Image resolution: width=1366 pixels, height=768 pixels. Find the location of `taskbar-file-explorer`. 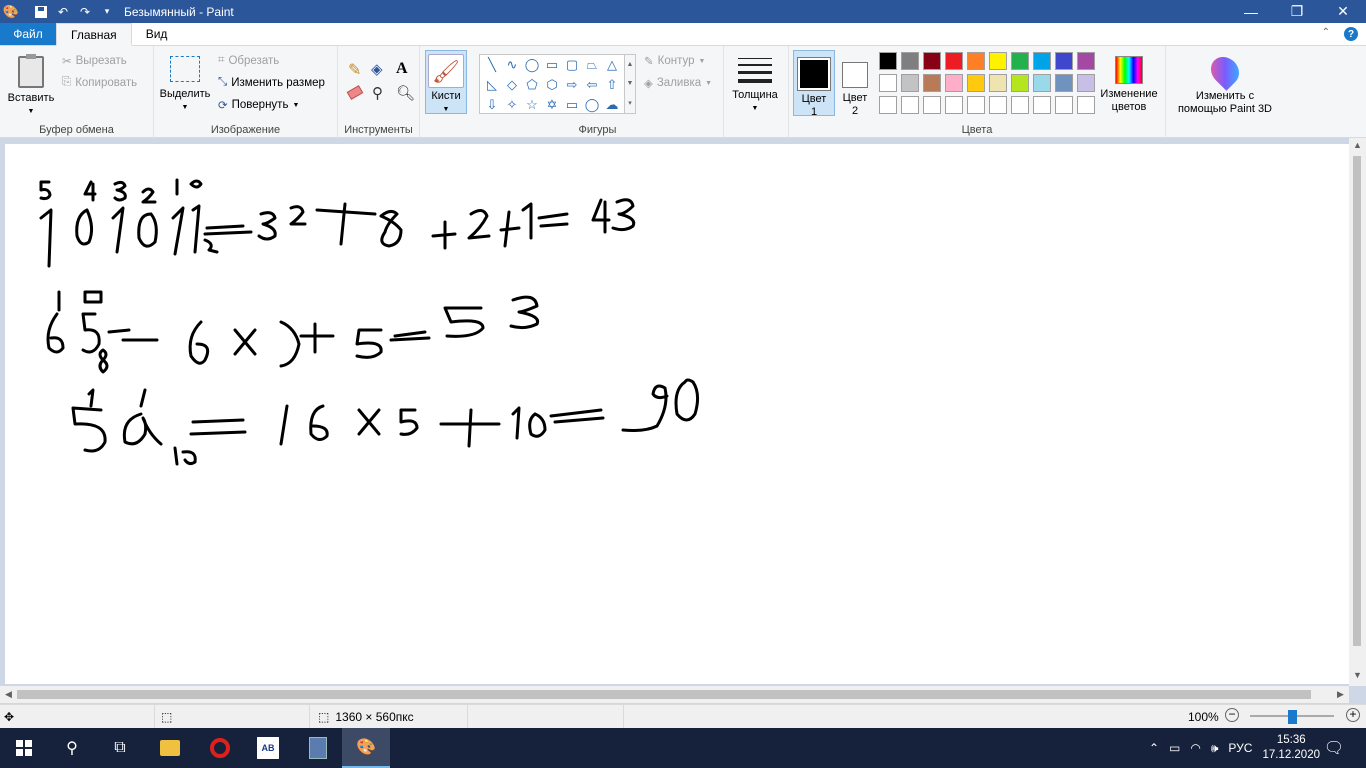

taskbar-file-explorer is located at coordinates (170, 748).